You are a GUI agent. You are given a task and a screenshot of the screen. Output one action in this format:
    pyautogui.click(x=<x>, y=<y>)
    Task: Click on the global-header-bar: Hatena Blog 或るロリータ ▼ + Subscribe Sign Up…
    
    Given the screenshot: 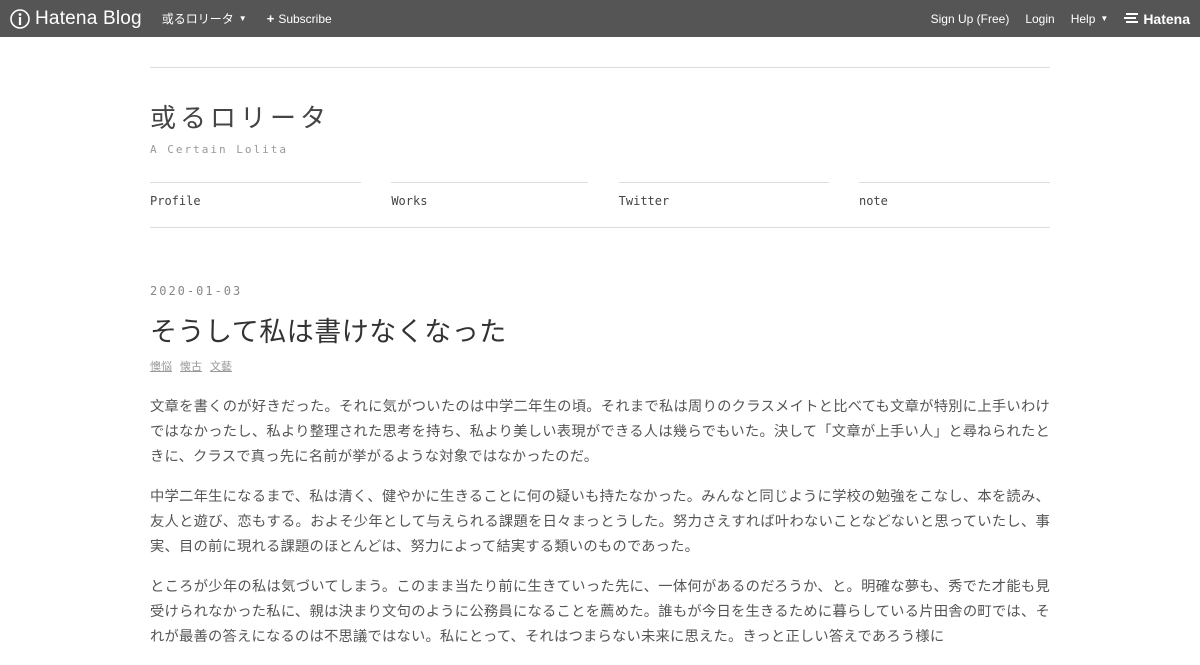 What is the action you would take?
    pyautogui.click(x=600, y=18)
    